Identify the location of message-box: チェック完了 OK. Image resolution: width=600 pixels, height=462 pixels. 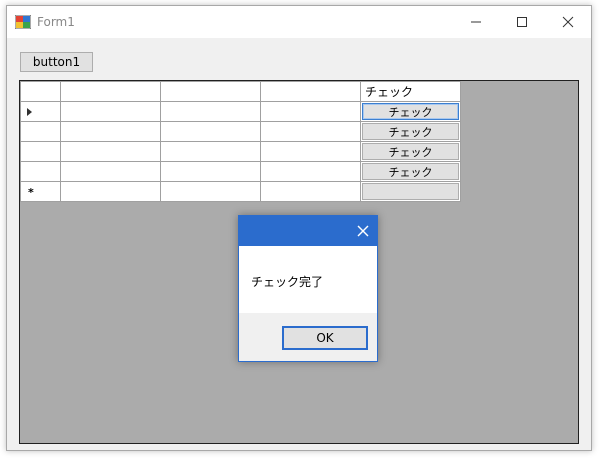
(308, 288).